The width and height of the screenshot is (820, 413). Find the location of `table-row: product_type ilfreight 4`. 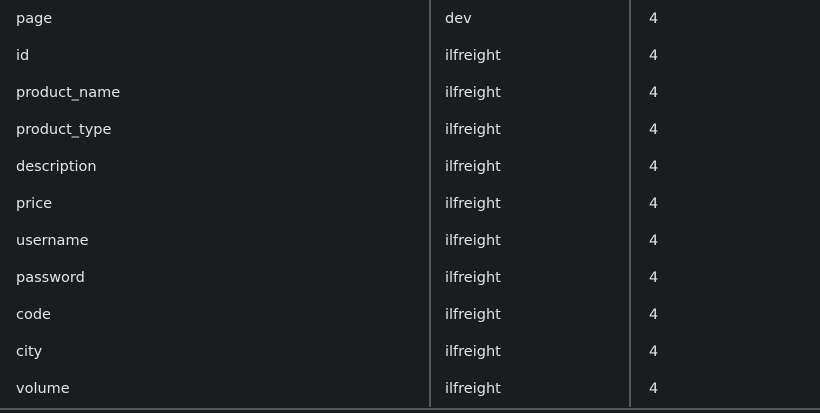

table-row: product_type ilfreight 4 is located at coordinates (410, 129).